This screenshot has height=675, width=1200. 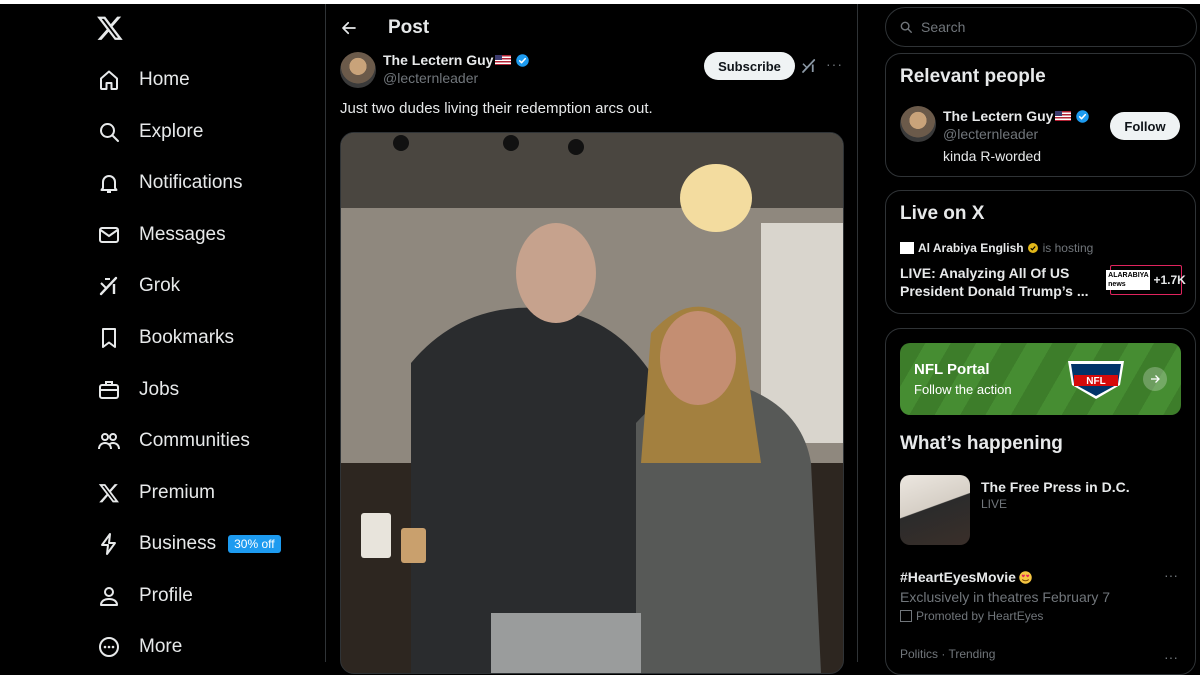 I want to click on nav-home: Home, so click(x=143, y=80).